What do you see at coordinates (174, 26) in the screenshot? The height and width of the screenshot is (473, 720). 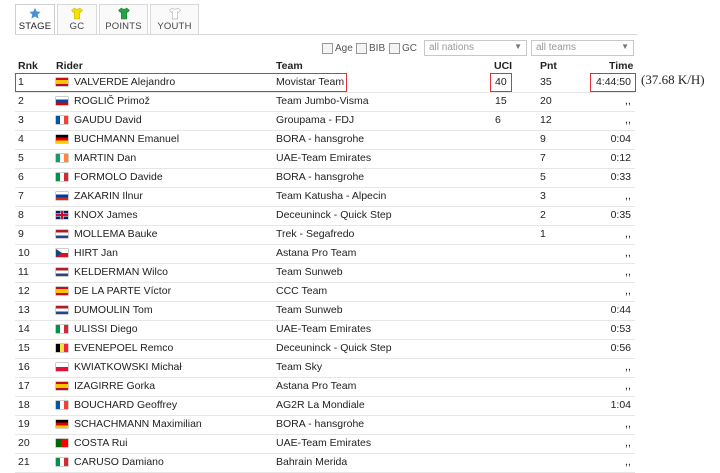 I see `tab-label: YOUTH` at bounding box center [174, 26].